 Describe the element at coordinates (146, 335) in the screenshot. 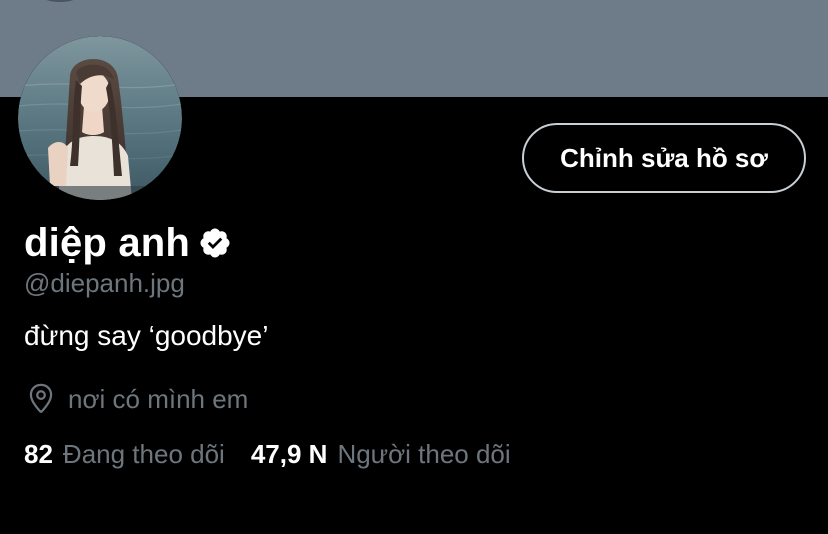

I see `profile-bio: đừng say ‘goodbye’` at that location.